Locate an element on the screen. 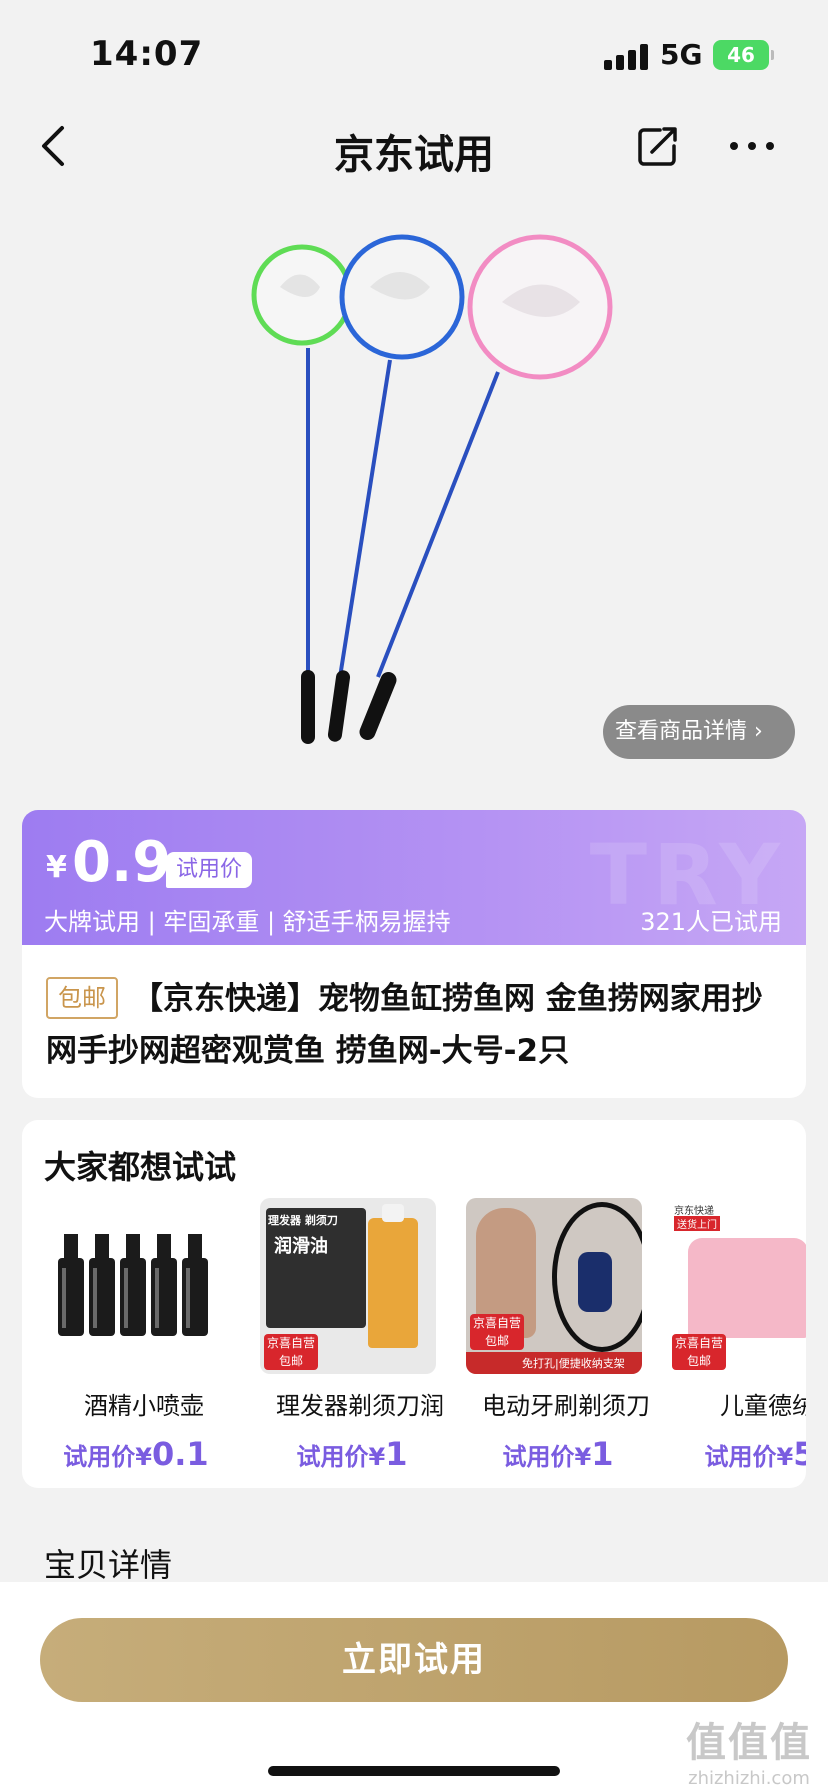 The height and width of the screenshot is (1792, 828). signal-icon is located at coordinates (626, 57).